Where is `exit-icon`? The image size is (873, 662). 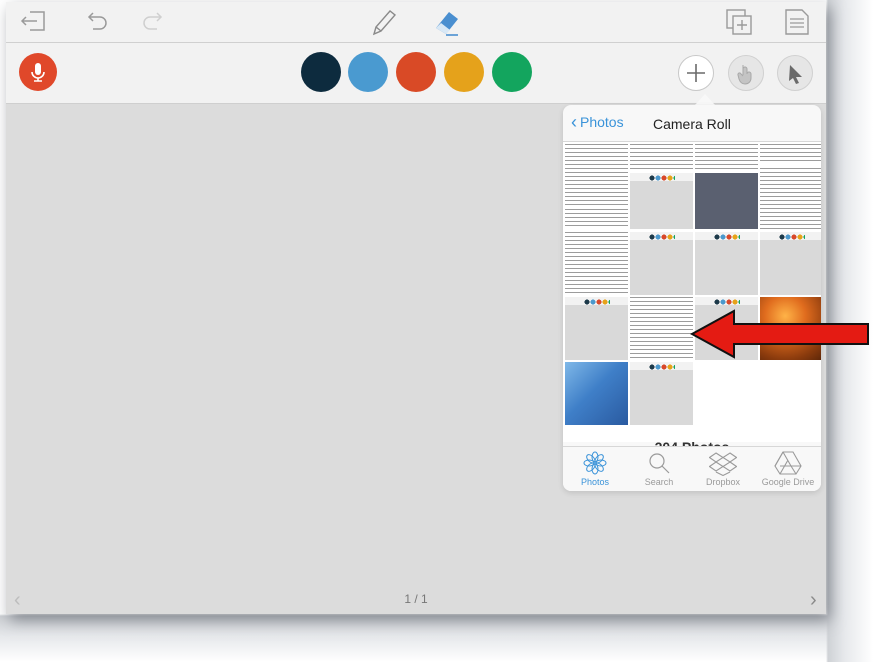
exit-icon is located at coordinates (34, 21).